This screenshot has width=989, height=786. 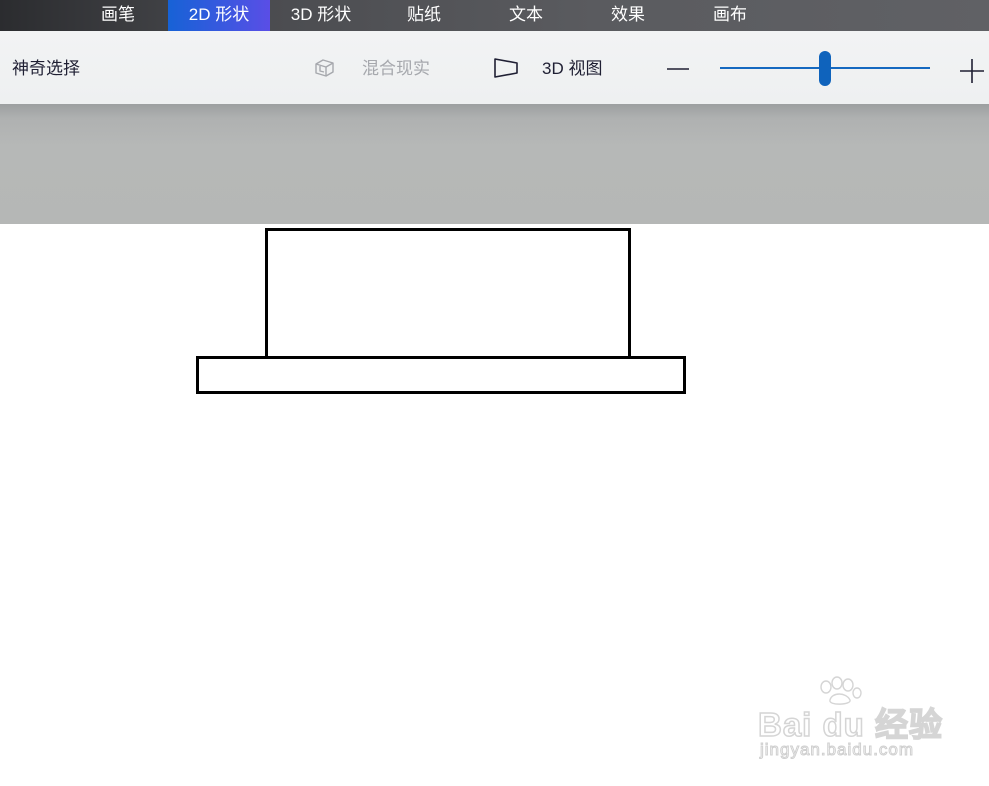 What do you see at coordinates (572, 69) in the screenshot?
I see `3d-view-button: 3D 视图` at bounding box center [572, 69].